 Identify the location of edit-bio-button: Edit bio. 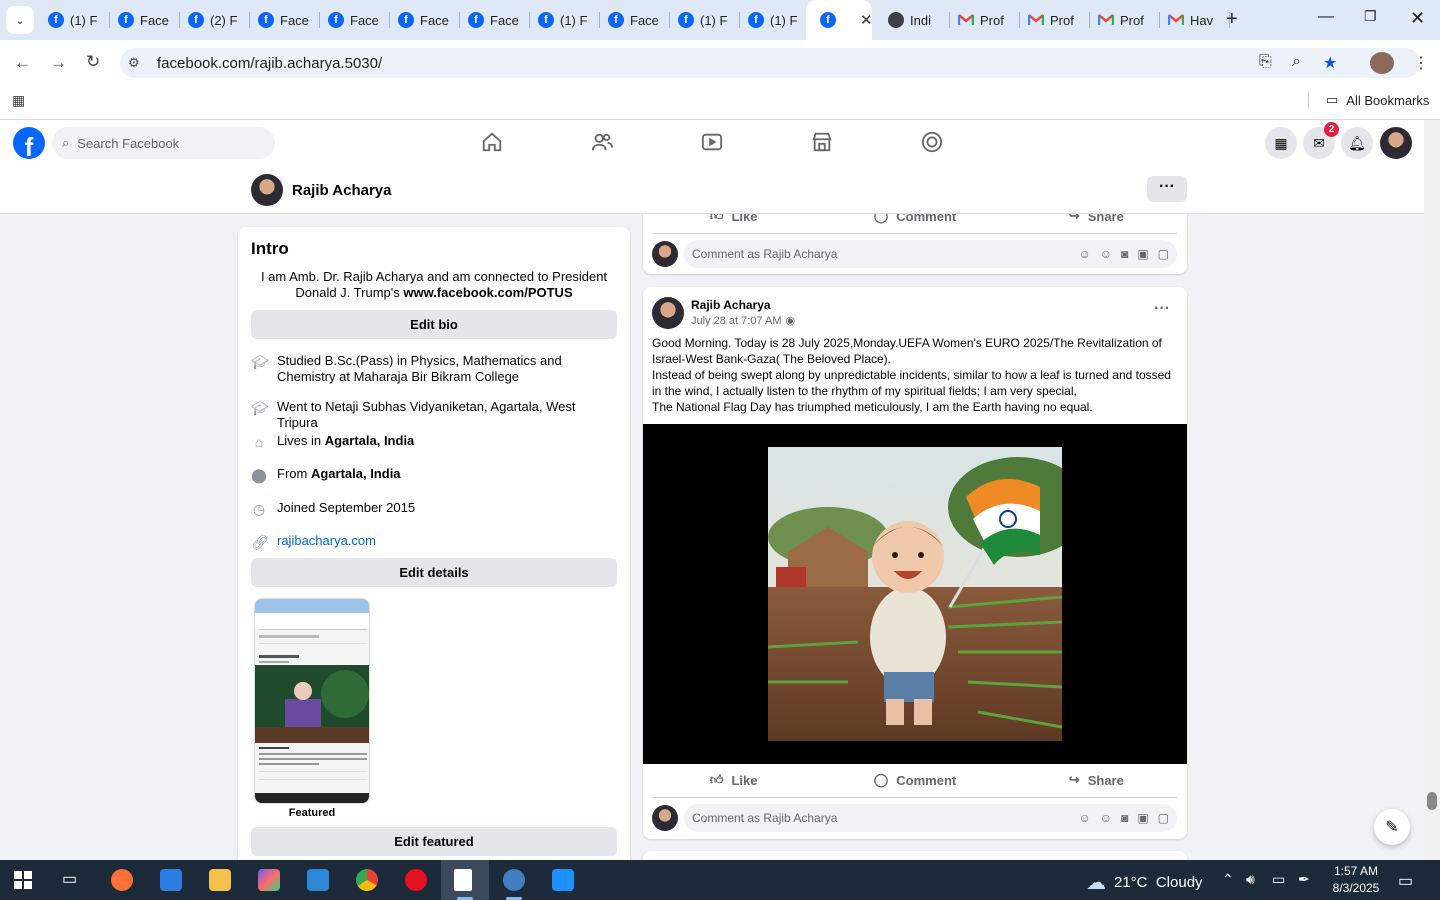
(434, 324).